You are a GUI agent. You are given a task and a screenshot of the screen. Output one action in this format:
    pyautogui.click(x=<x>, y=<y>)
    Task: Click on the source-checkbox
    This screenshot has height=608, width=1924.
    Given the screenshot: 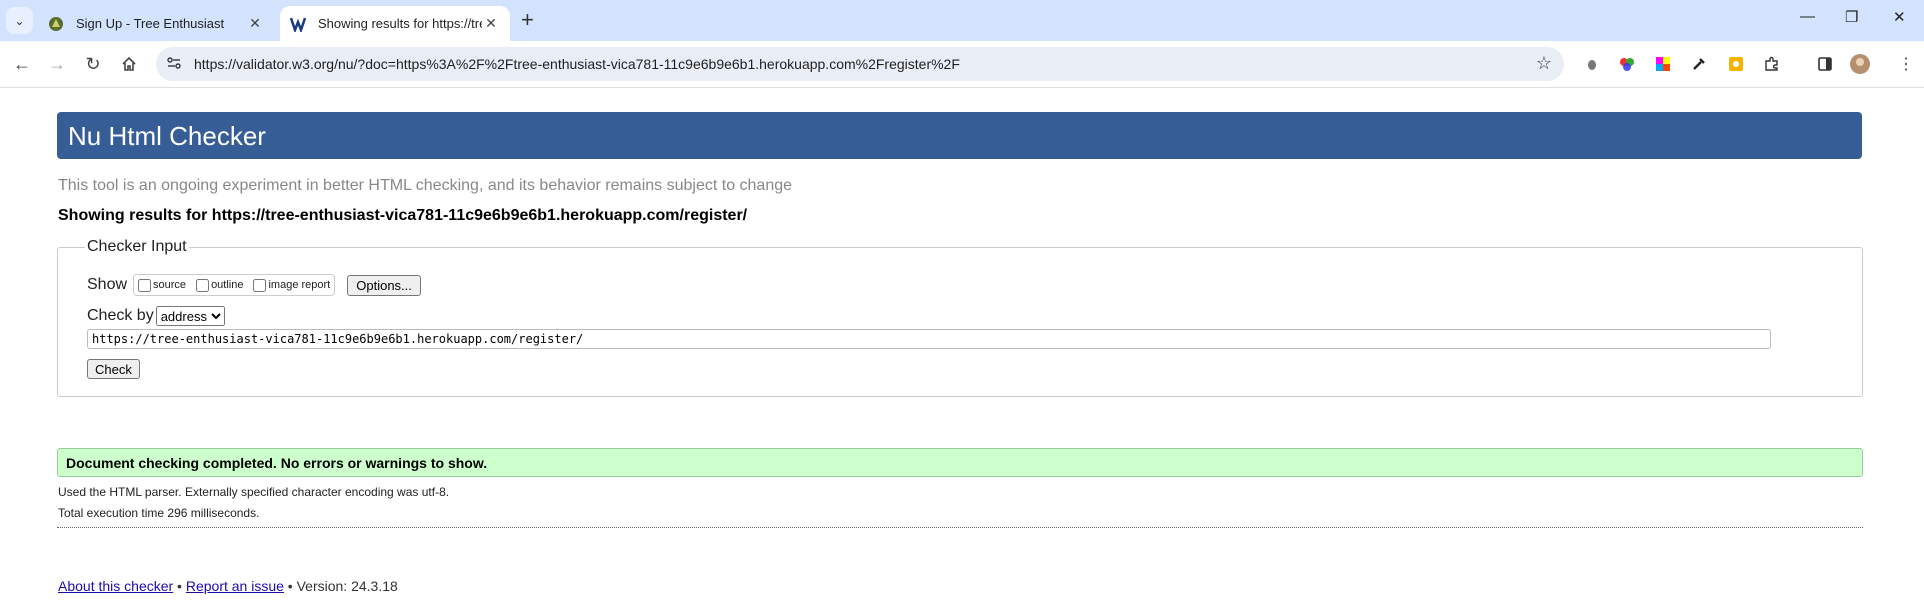 What is the action you would take?
    pyautogui.click(x=145, y=285)
    